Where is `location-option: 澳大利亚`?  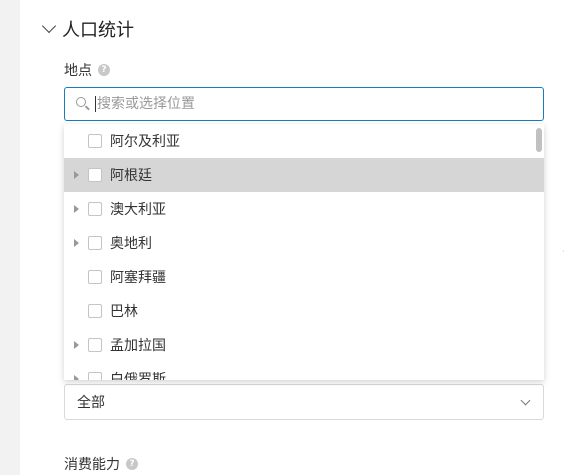 location-option: 澳大利亚 is located at coordinates (304, 209).